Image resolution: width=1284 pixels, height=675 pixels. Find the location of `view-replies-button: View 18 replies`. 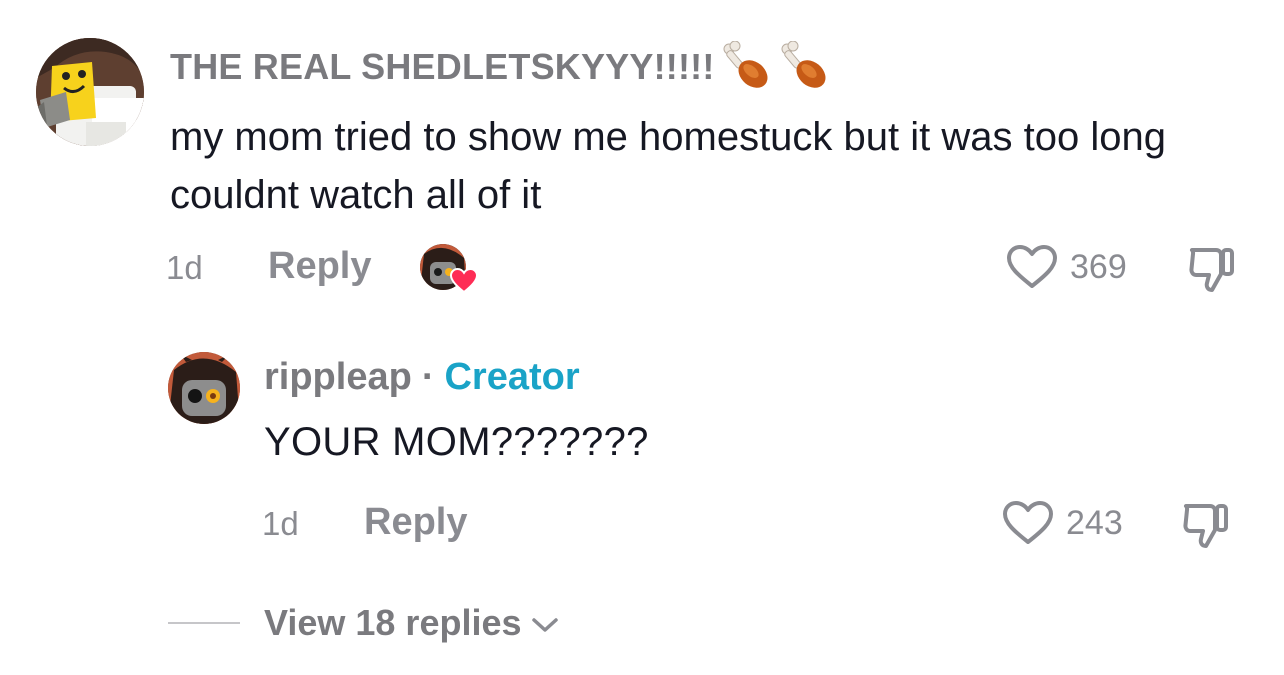

view-replies-button: View 18 replies is located at coordinates (364, 623).